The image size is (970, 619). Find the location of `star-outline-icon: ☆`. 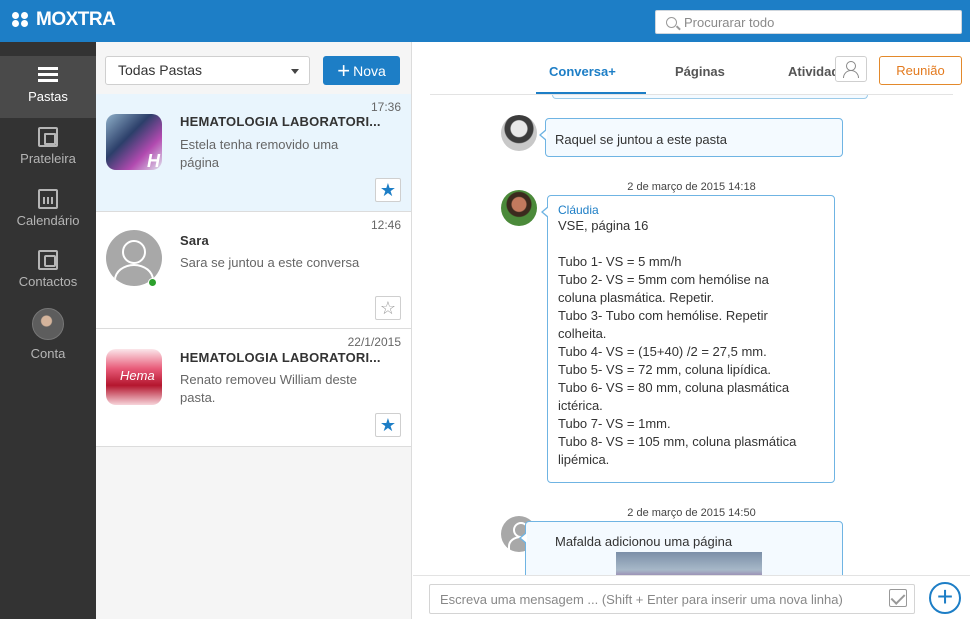

star-outline-icon: ☆ is located at coordinates (388, 308).